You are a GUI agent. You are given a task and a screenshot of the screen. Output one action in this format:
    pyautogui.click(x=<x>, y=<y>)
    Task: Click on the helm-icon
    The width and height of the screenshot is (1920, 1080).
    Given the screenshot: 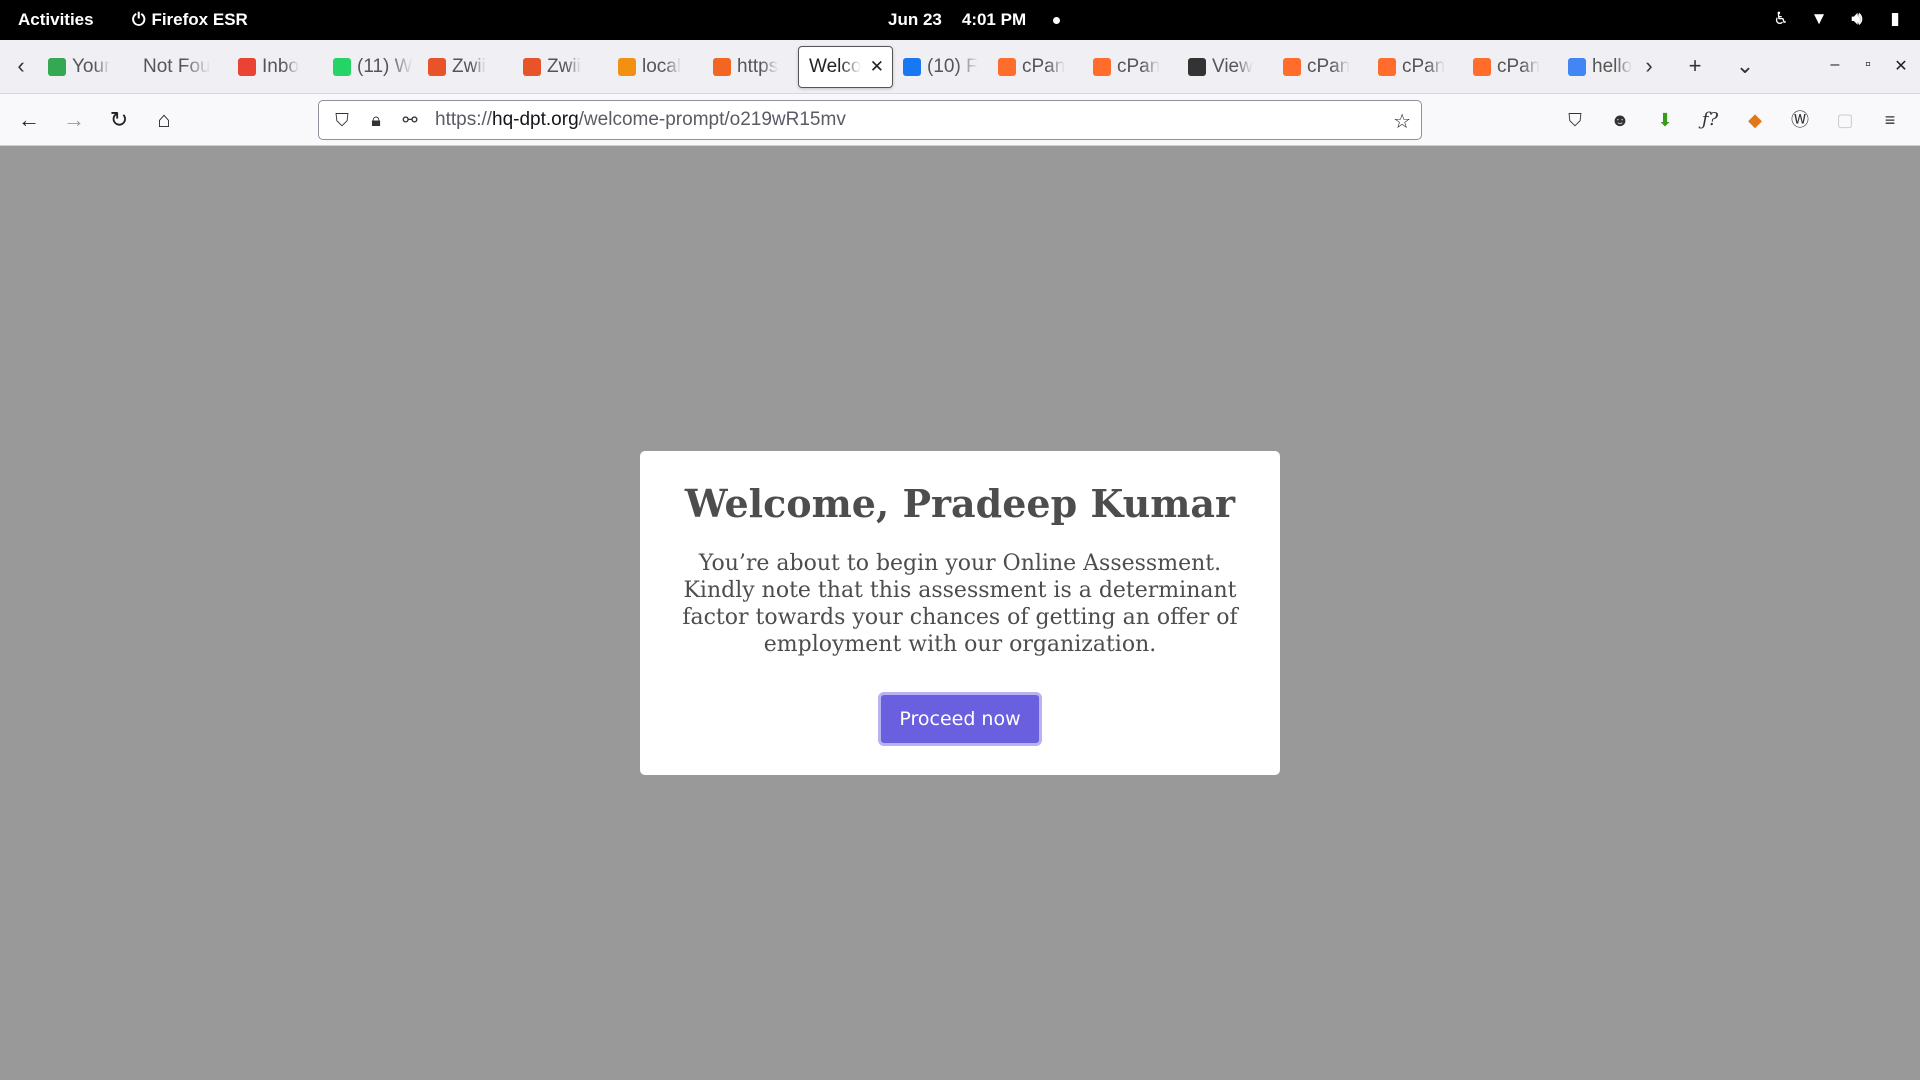 What is the action you would take?
    pyautogui.click(x=1197, y=67)
    